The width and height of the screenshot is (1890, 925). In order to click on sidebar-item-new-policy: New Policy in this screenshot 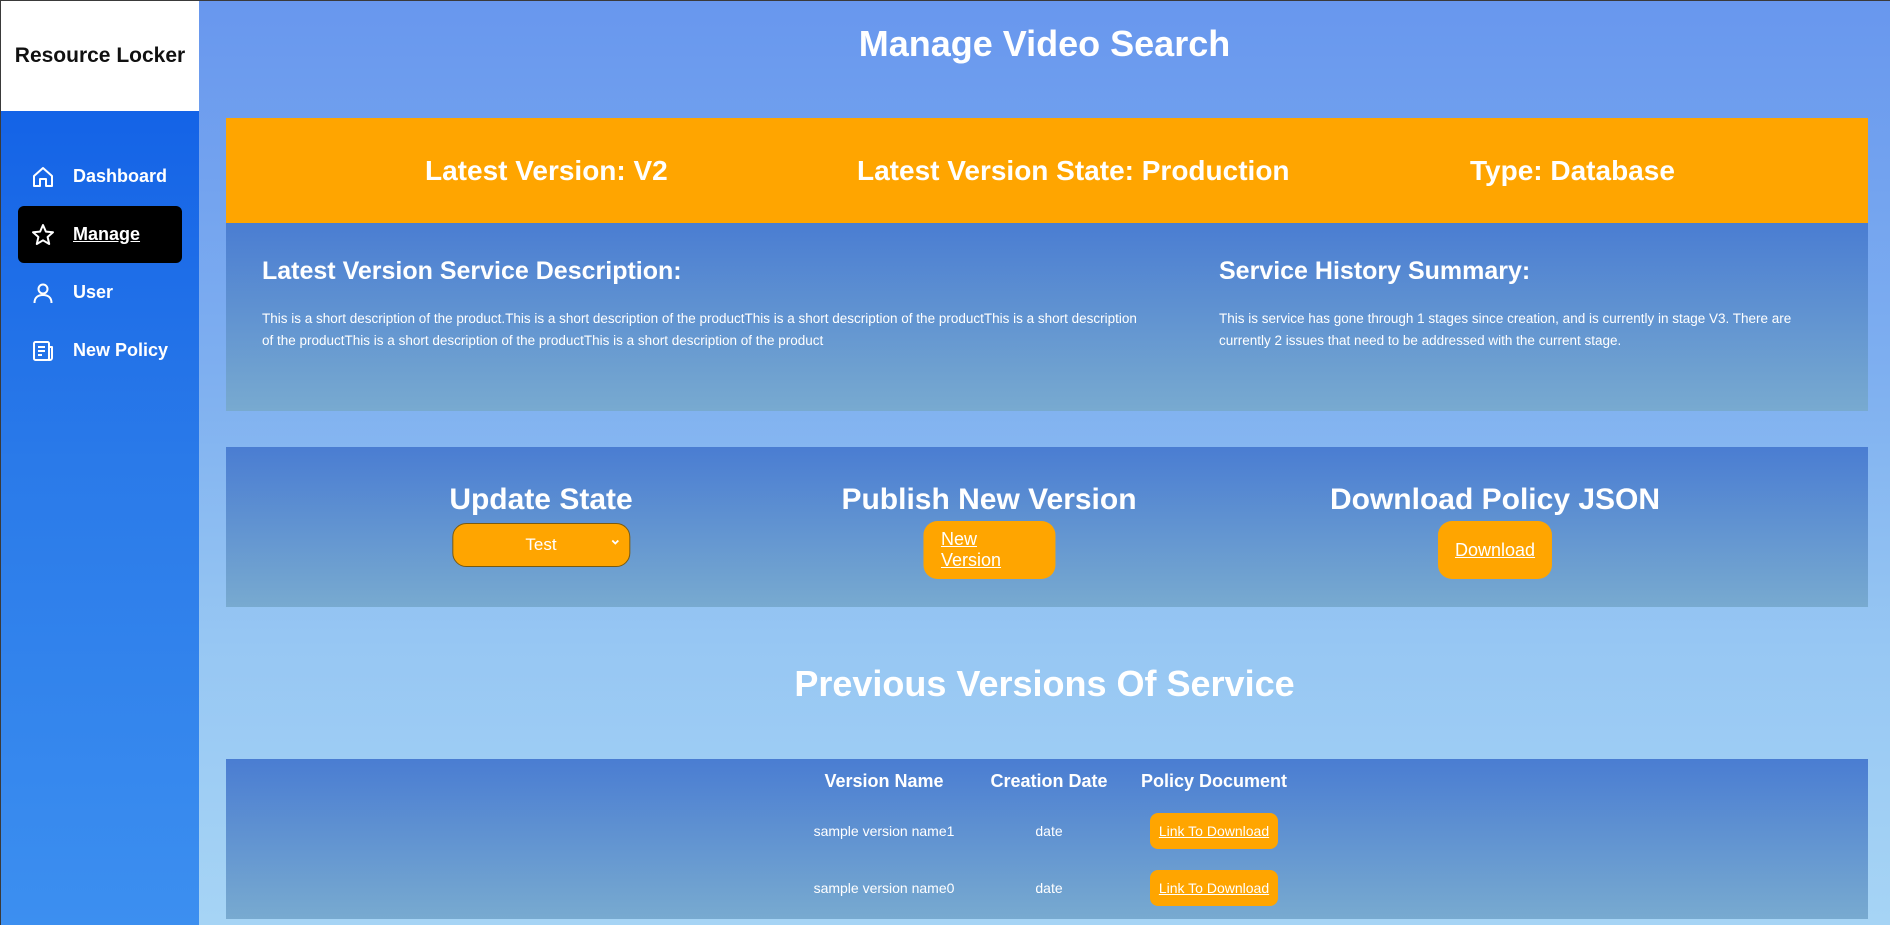, I will do `click(100, 350)`.